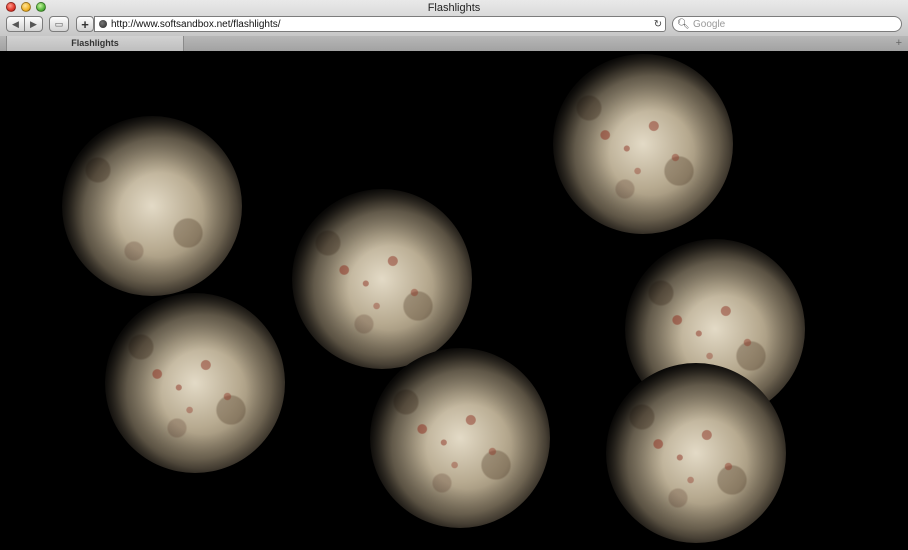 The image size is (908, 550). Describe the element at coordinates (683, 24) in the screenshot. I see `search-icon: 🔍︎` at that location.